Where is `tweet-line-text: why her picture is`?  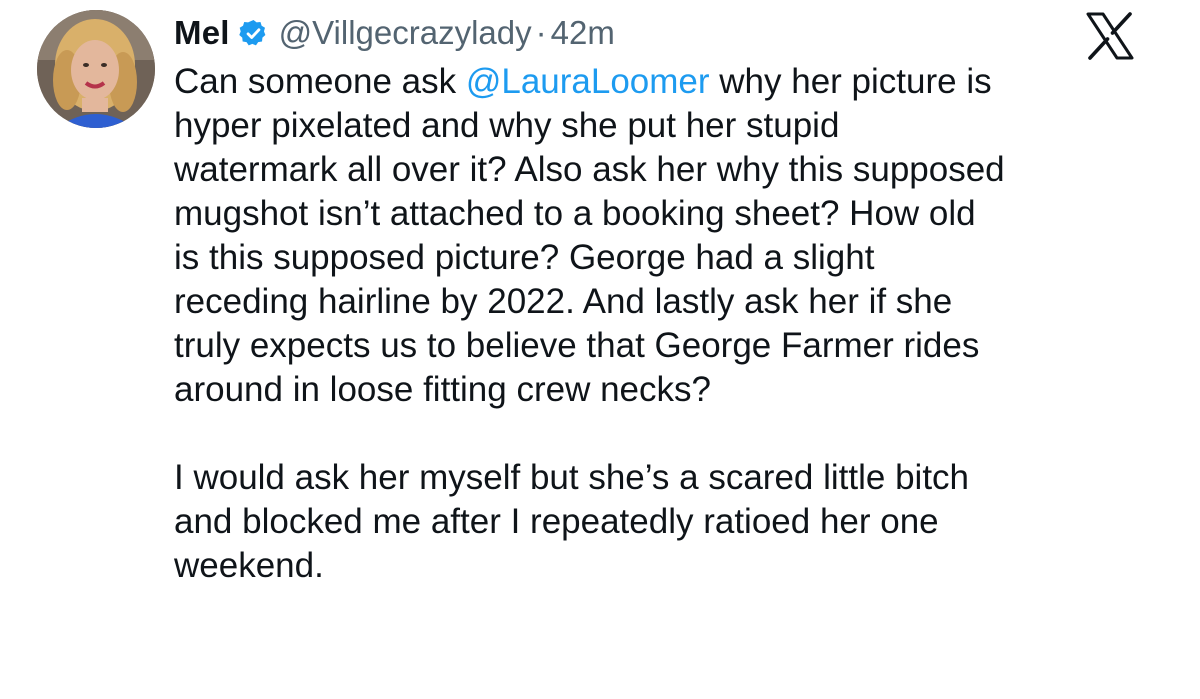
tweet-line-text: why her picture is is located at coordinates (850, 81).